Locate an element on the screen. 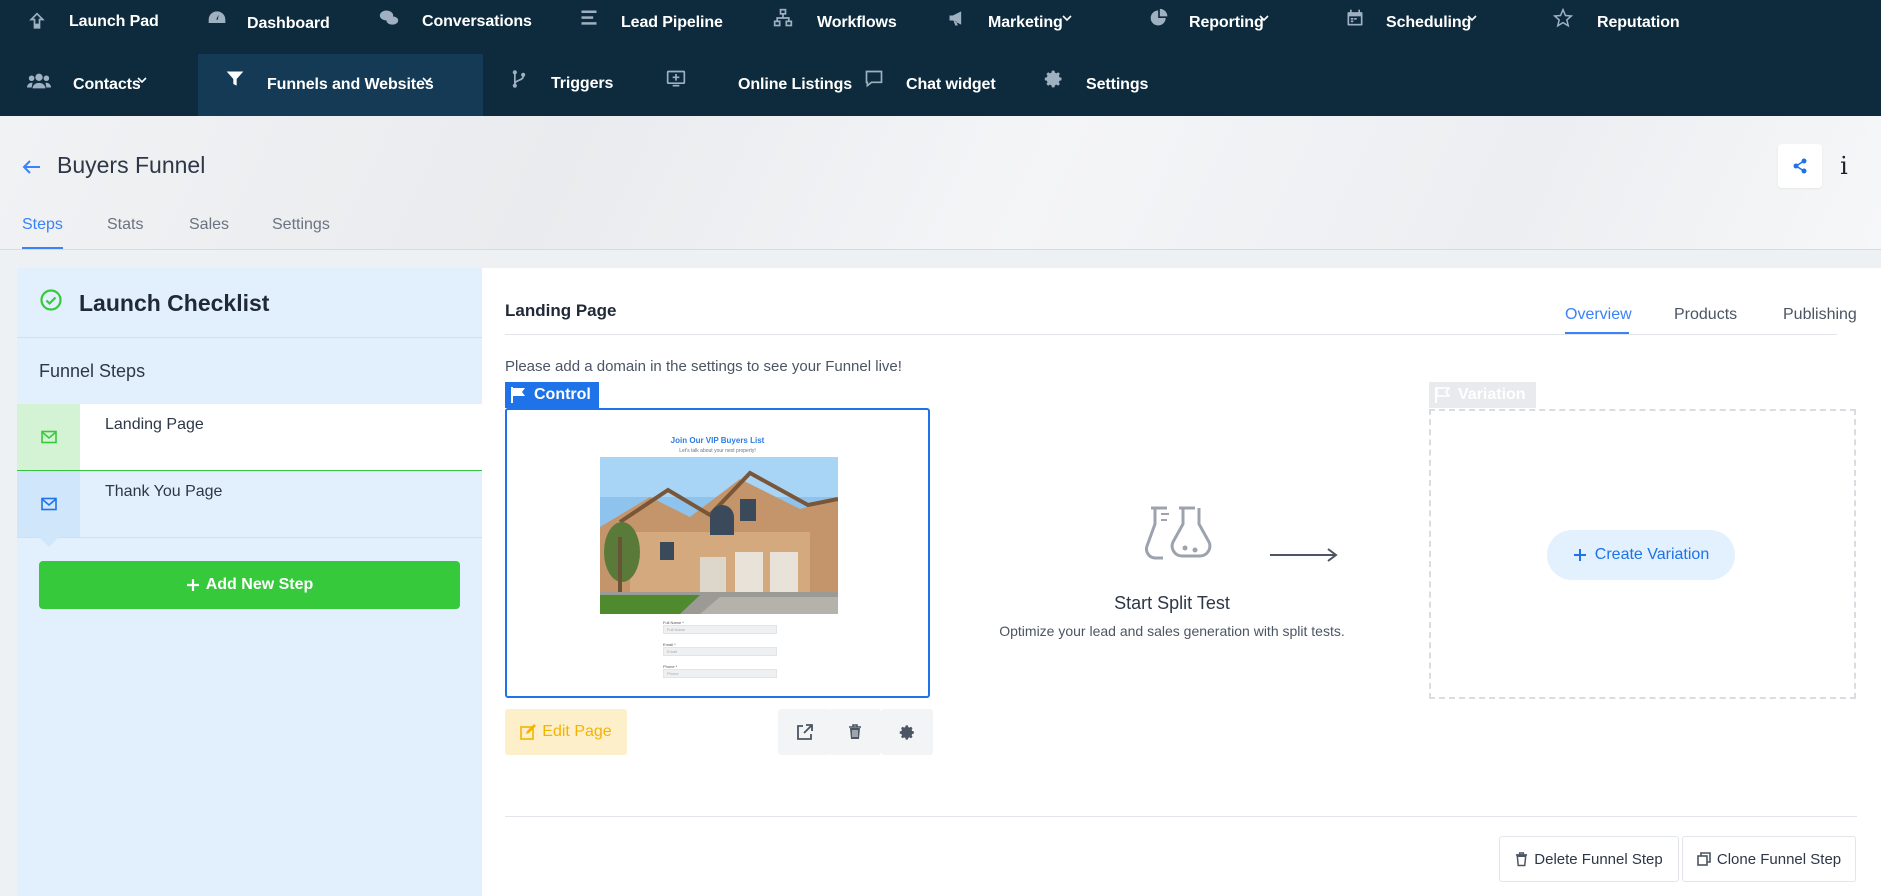 This screenshot has width=1881, height=896. control-label: Control is located at coordinates (562, 394).